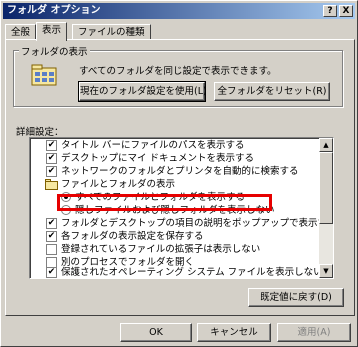  Describe the element at coordinates (21, 32) in the screenshot. I see `tab-general: 全般` at that location.